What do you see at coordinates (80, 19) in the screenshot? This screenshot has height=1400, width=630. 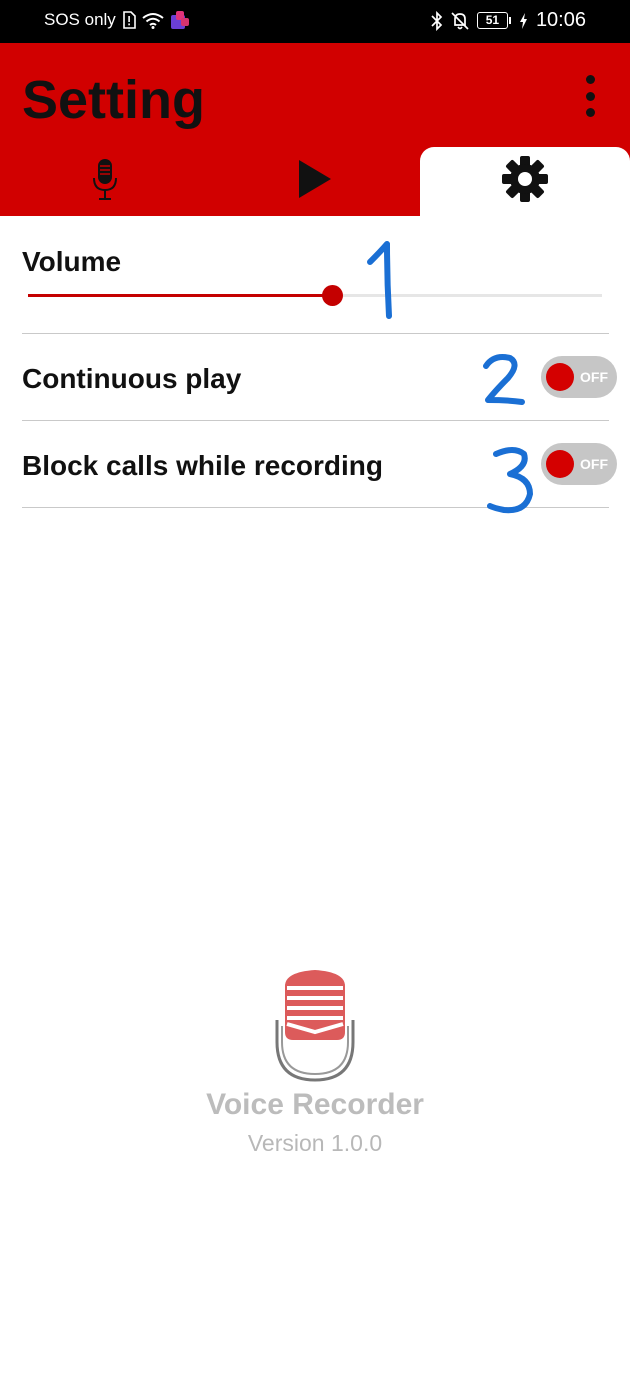 I see `carrier-text: SOS only` at bounding box center [80, 19].